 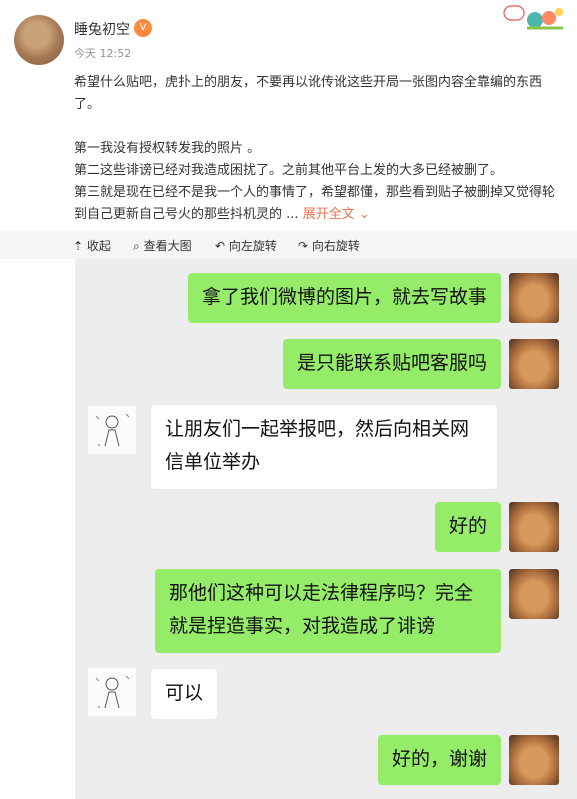 I want to click on view-image-label: 查看大图, so click(x=167, y=246).